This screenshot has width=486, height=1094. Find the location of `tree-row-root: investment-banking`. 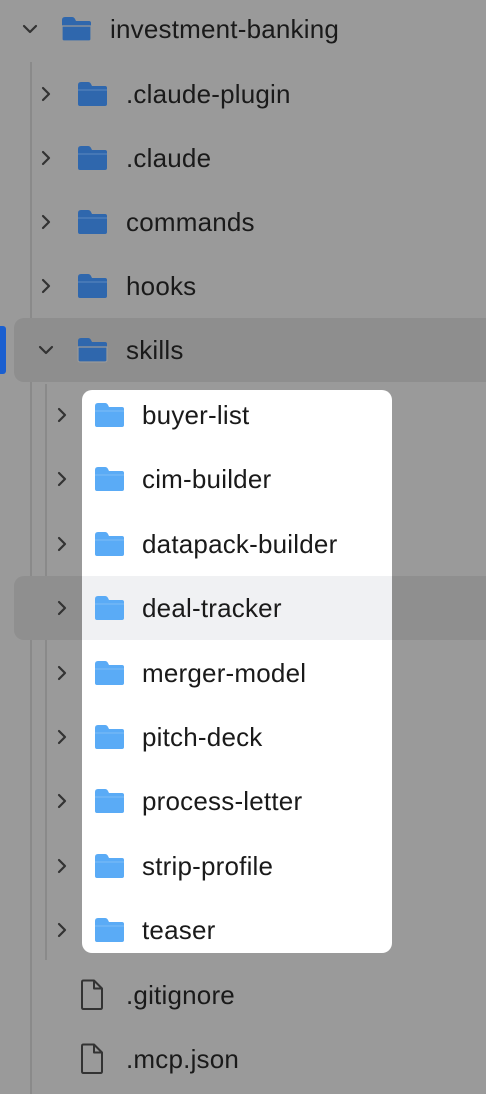

tree-row-root: investment-banking is located at coordinates (243, 30).